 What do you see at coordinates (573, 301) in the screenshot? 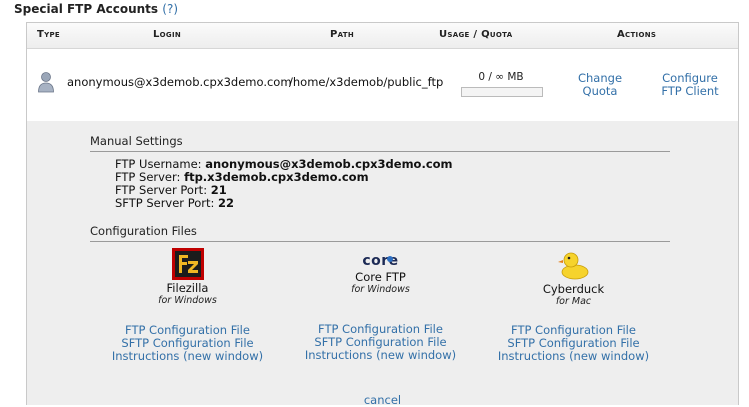
I see `cyberduck-os: for Mac` at bounding box center [573, 301].